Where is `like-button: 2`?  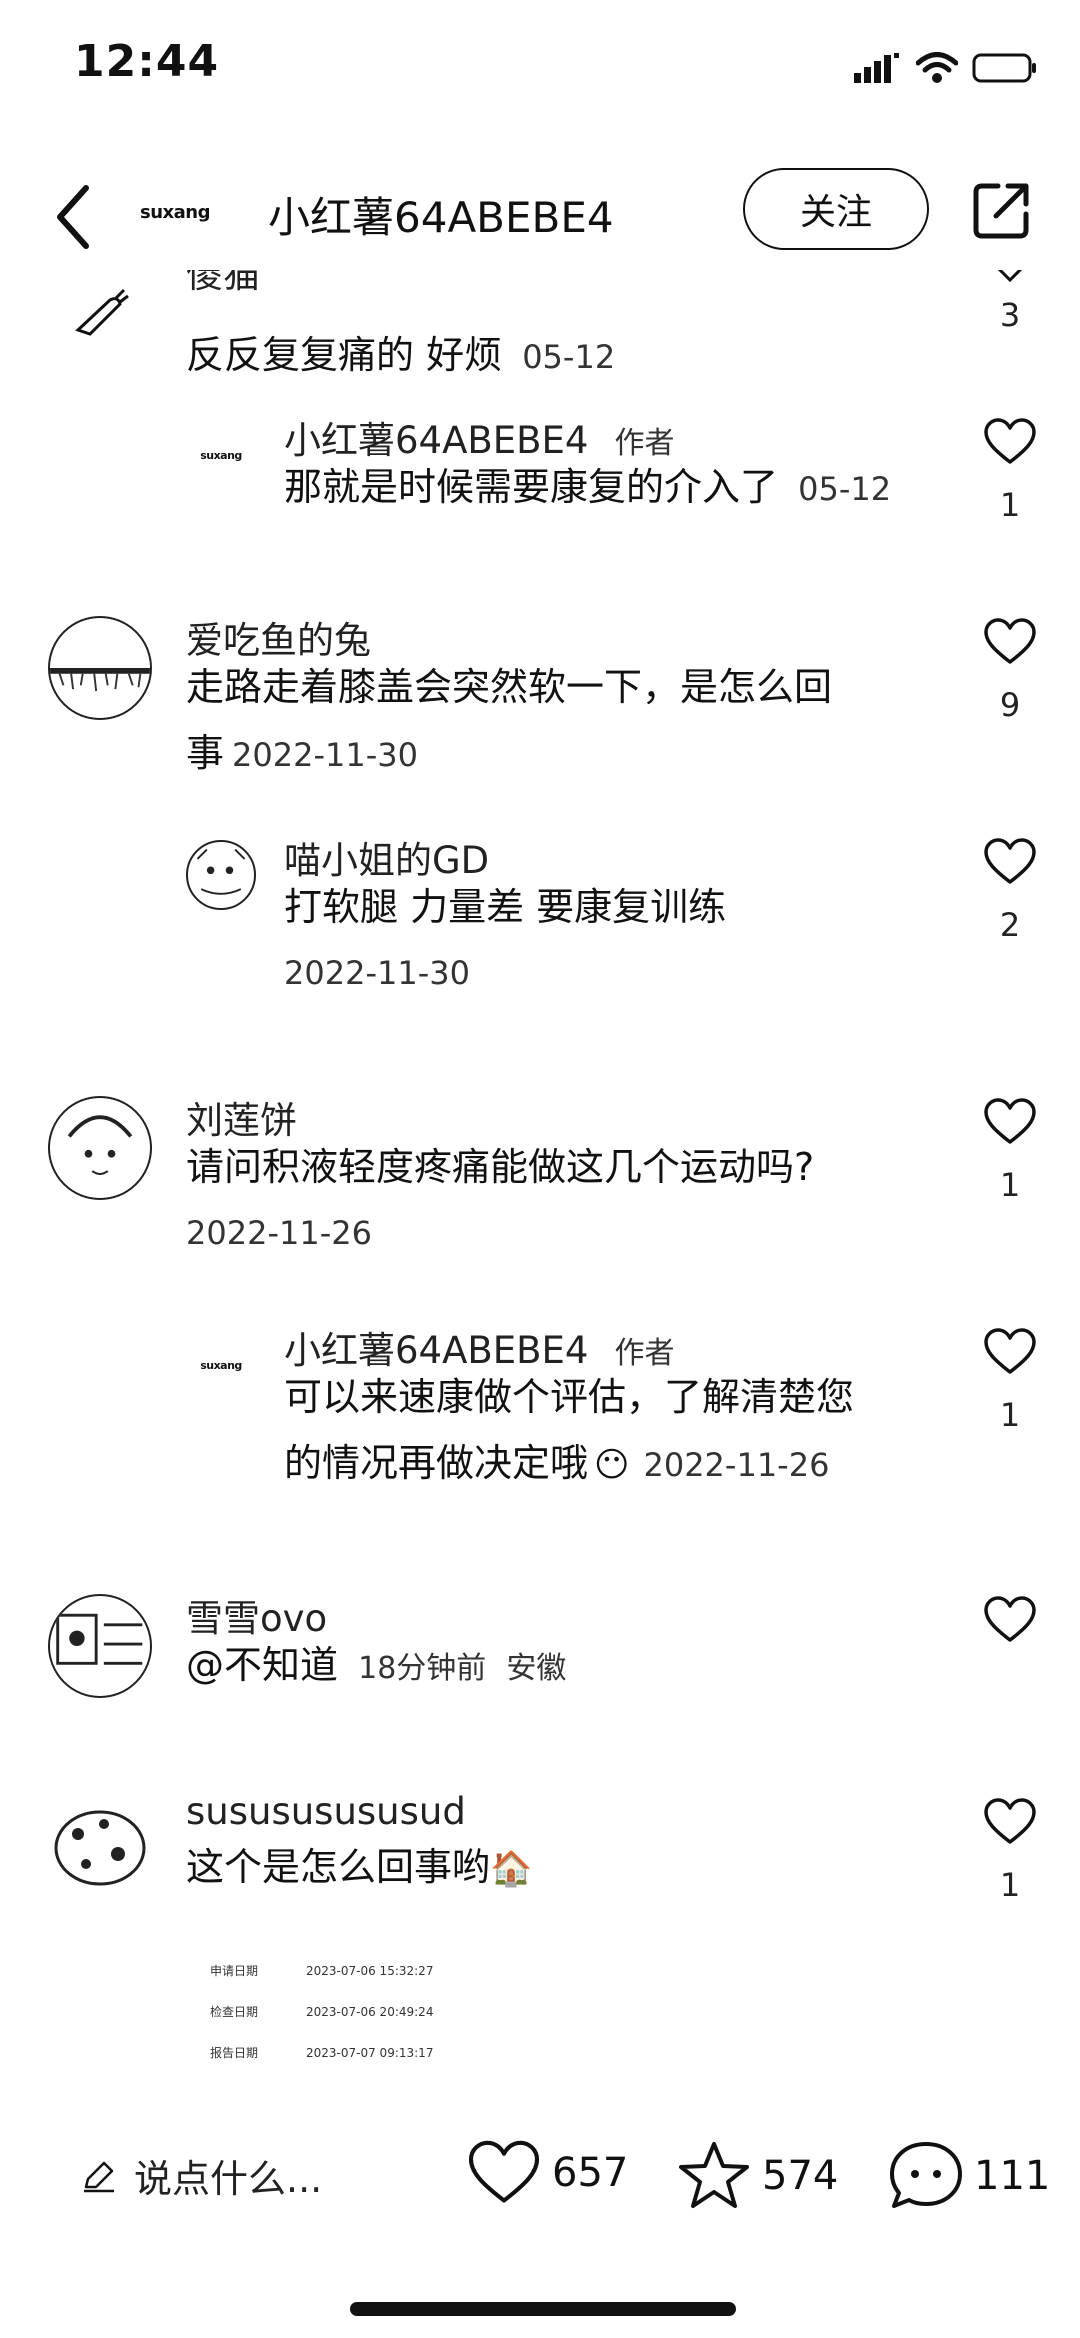 like-button: 2 is located at coordinates (1010, 891).